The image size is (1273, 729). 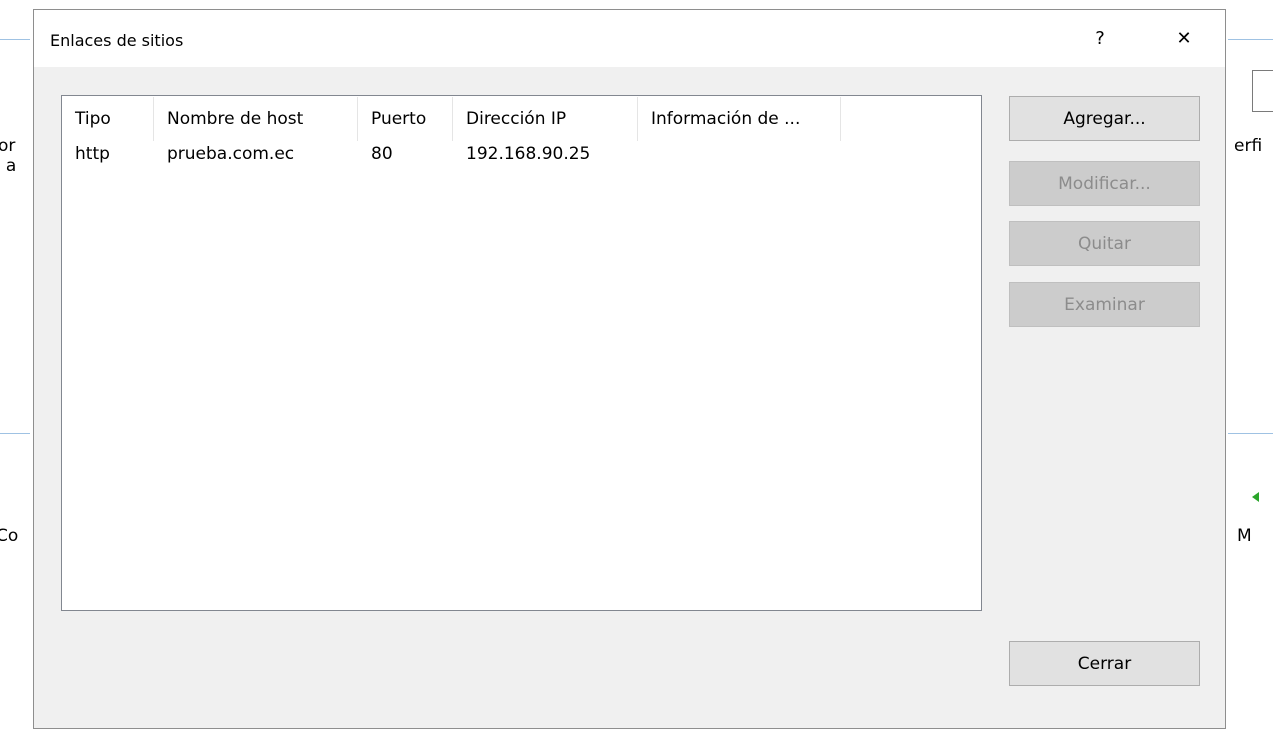 What do you see at coordinates (405, 119) in the screenshot?
I see `column-header-port: Puerto` at bounding box center [405, 119].